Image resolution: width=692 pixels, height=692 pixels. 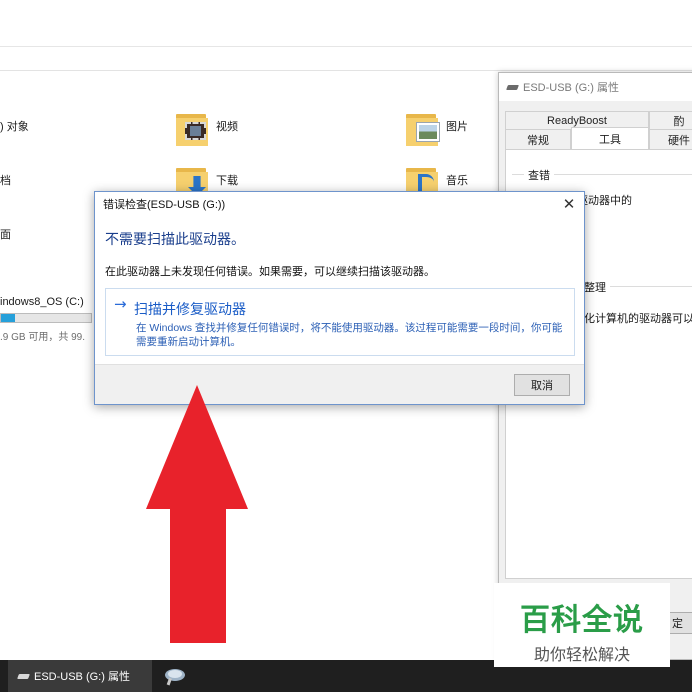 I want to click on dialog-heading: 不需要扫描此驱动器。, so click(x=175, y=239).